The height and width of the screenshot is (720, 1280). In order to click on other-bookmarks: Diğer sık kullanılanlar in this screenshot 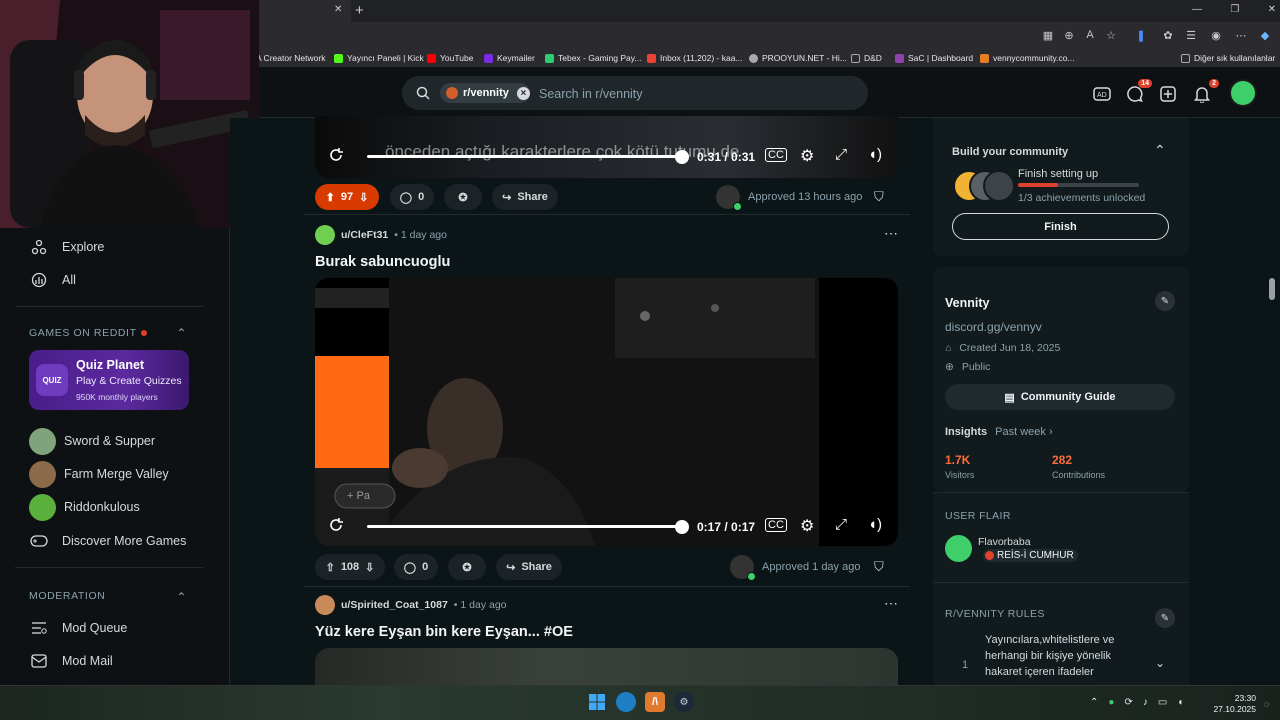, I will do `click(1228, 58)`.